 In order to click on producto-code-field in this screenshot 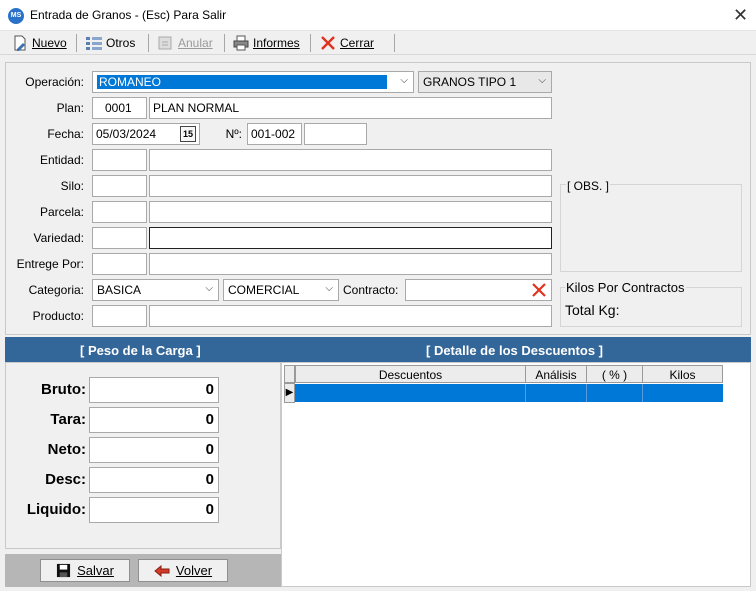, I will do `click(119, 316)`.